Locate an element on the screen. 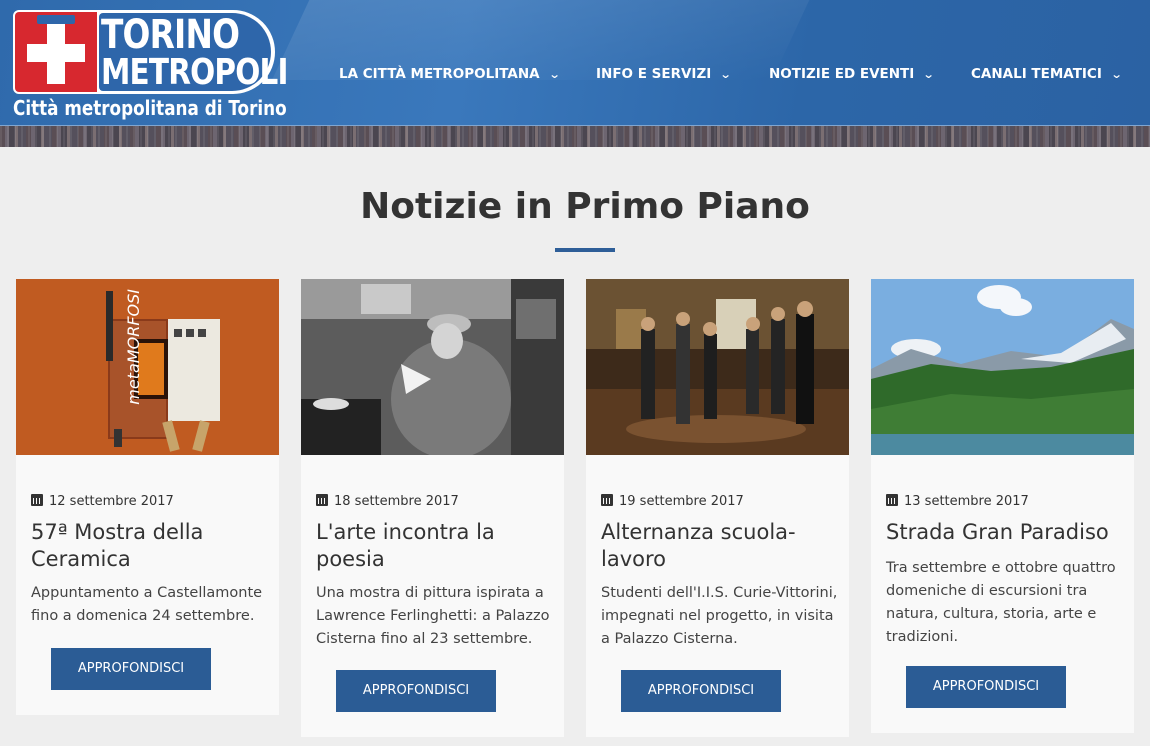 This screenshot has height=746, width=1150. news-title: Alternanza scuola-lavoro is located at coordinates (721, 546).